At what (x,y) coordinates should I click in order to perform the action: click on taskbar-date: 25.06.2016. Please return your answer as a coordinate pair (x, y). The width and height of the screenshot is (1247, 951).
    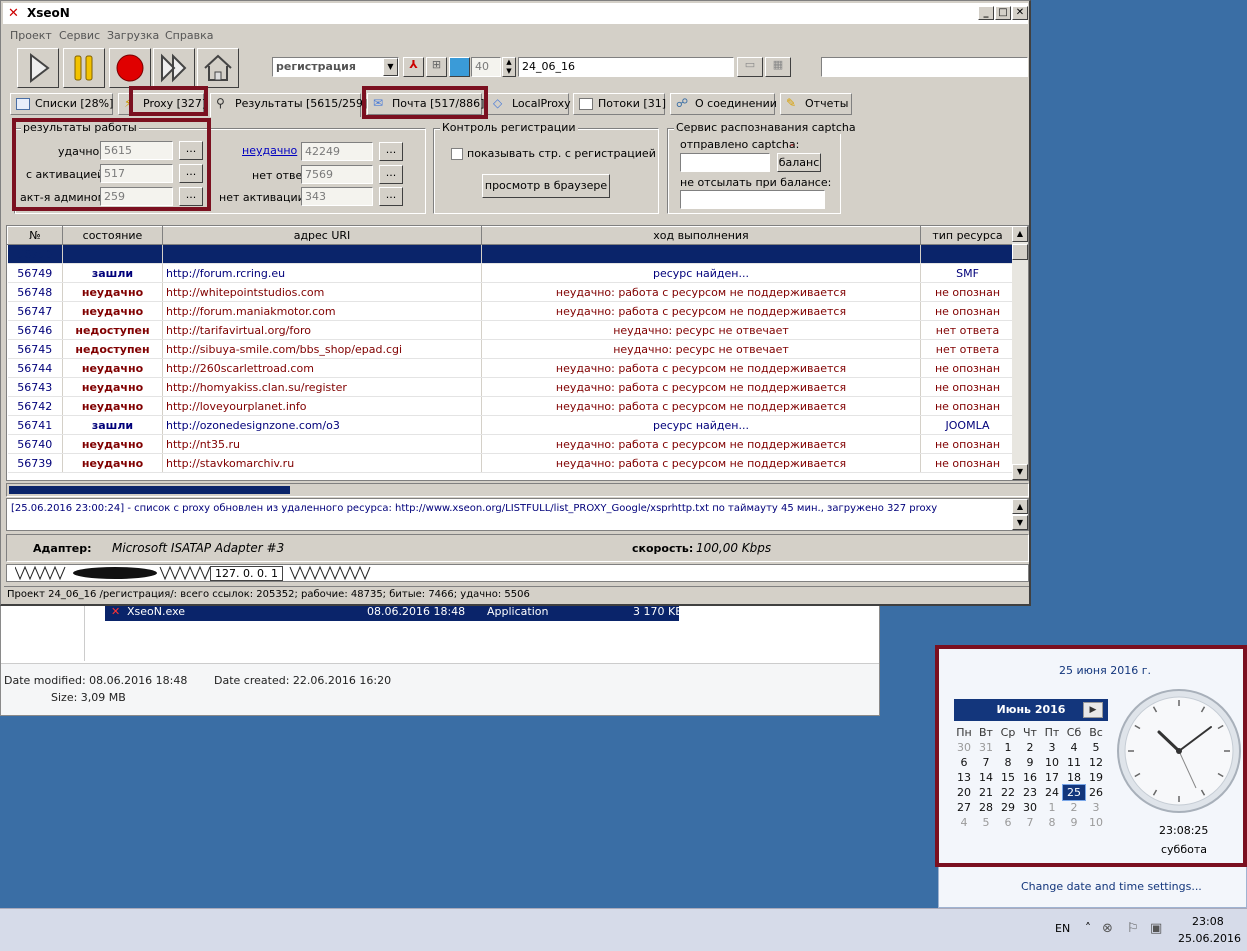
    Looking at the image, I should click on (1209, 938).